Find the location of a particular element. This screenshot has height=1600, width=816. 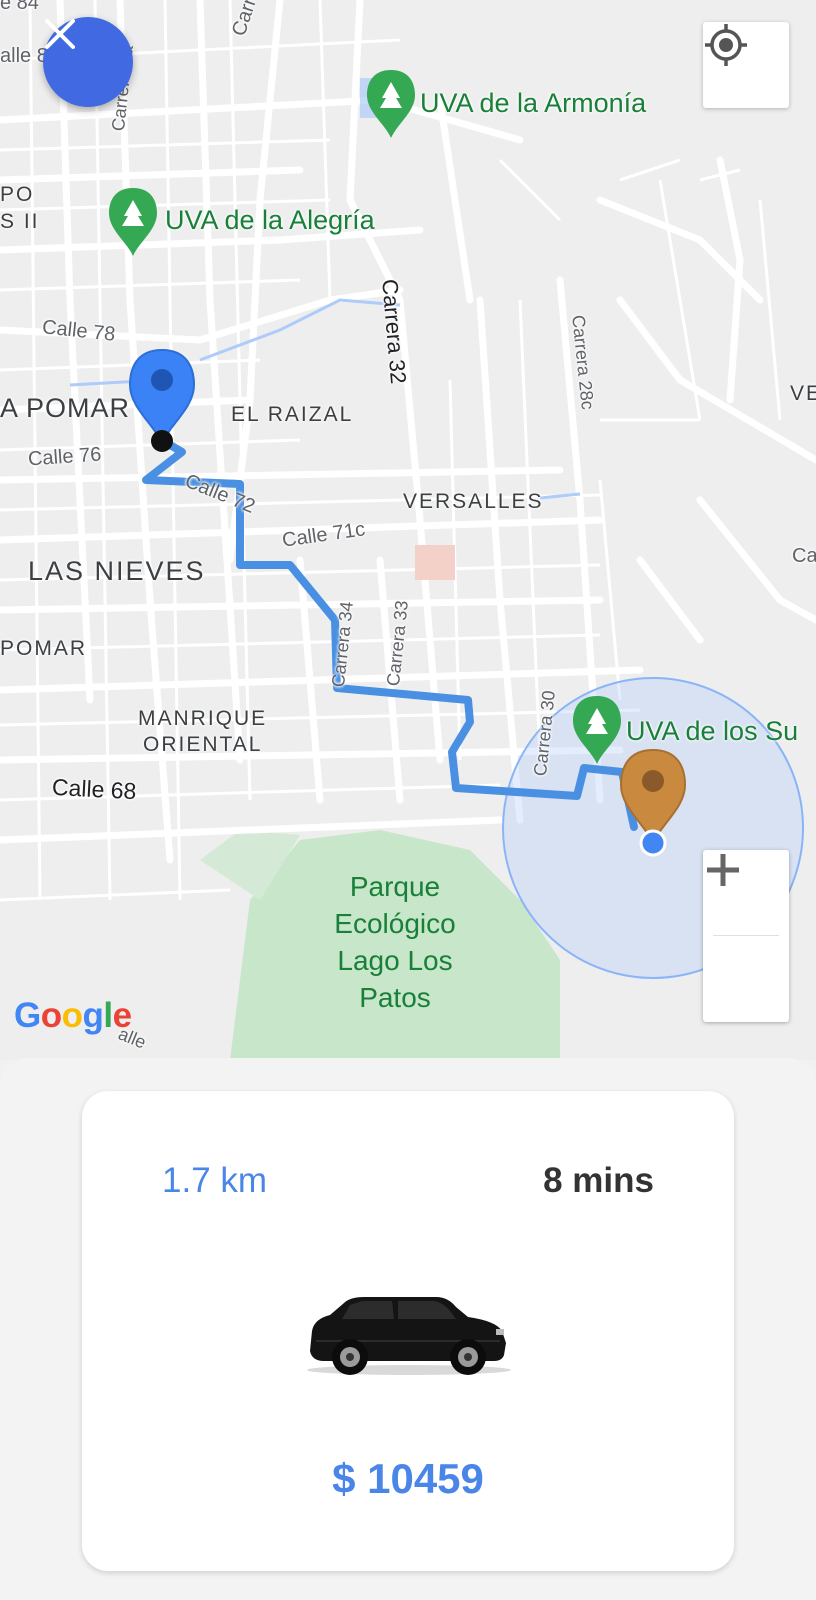

neighborhood-el-raizal: EL RAIZAL is located at coordinates (292, 414).